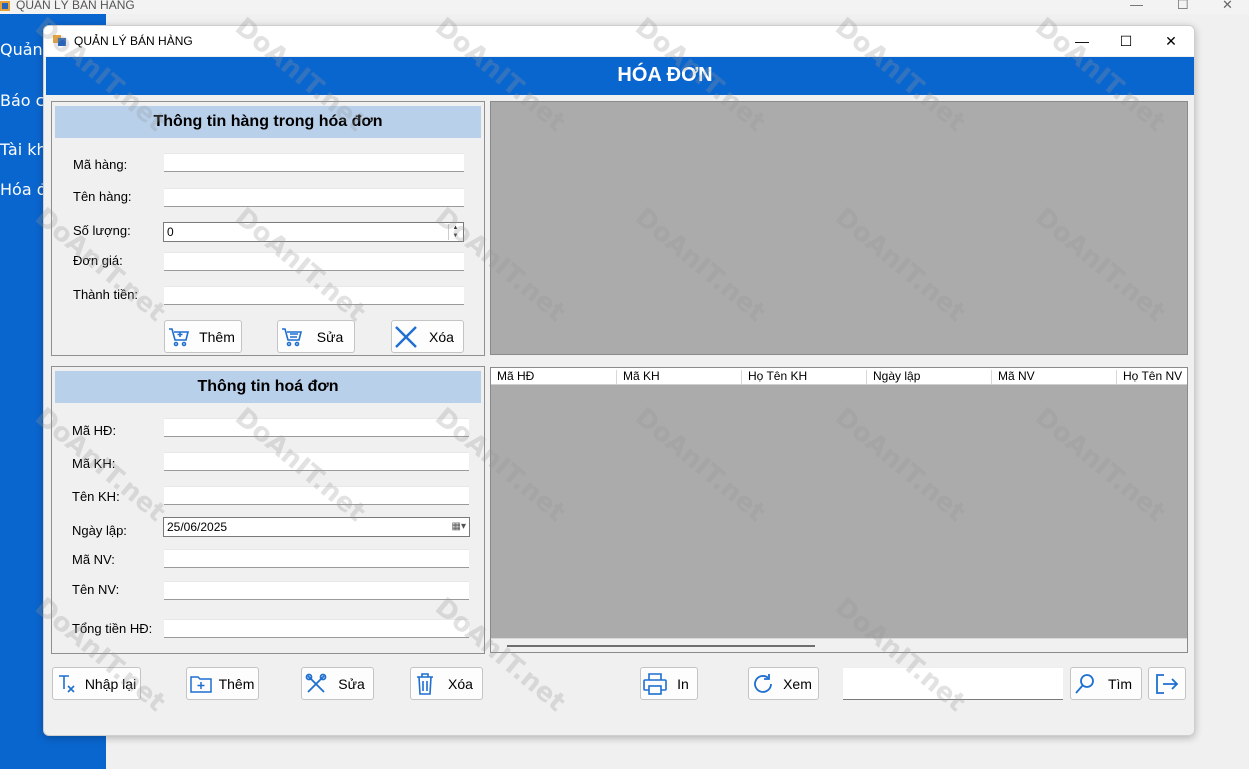 The image size is (1249, 769). What do you see at coordinates (100, 164) in the screenshot?
I see `ma-hang-label: Mã hàng:` at bounding box center [100, 164].